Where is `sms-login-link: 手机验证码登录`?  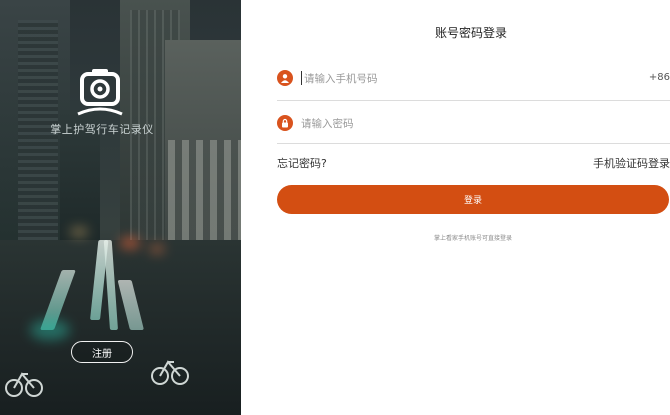
sms-login-link: 手机验证码登录 is located at coordinates (631, 163).